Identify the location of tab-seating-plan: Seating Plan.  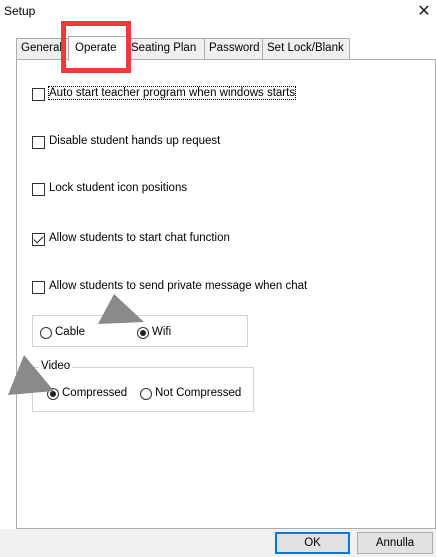
(166, 48).